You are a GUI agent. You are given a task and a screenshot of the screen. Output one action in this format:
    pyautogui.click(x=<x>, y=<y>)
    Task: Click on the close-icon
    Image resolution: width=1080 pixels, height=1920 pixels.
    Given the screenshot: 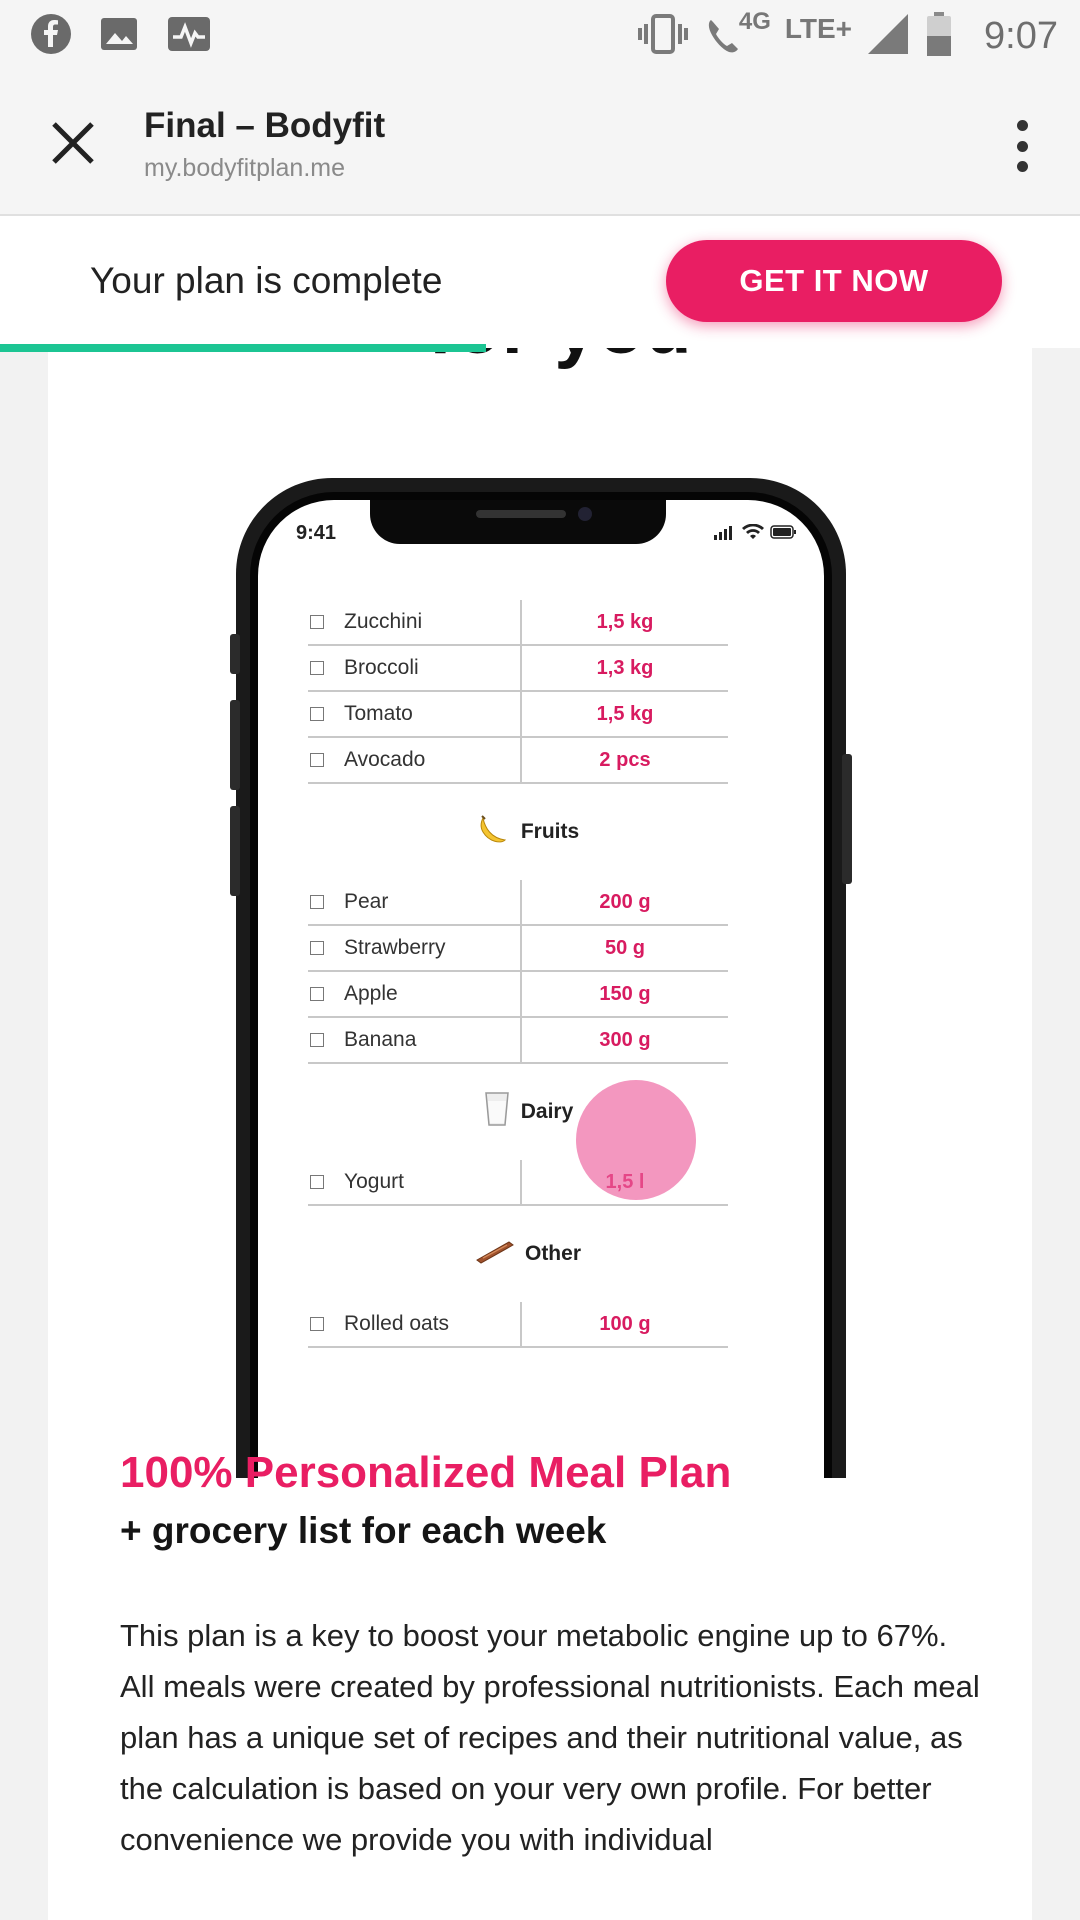 What is the action you would take?
    pyautogui.click(x=73, y=143)
    